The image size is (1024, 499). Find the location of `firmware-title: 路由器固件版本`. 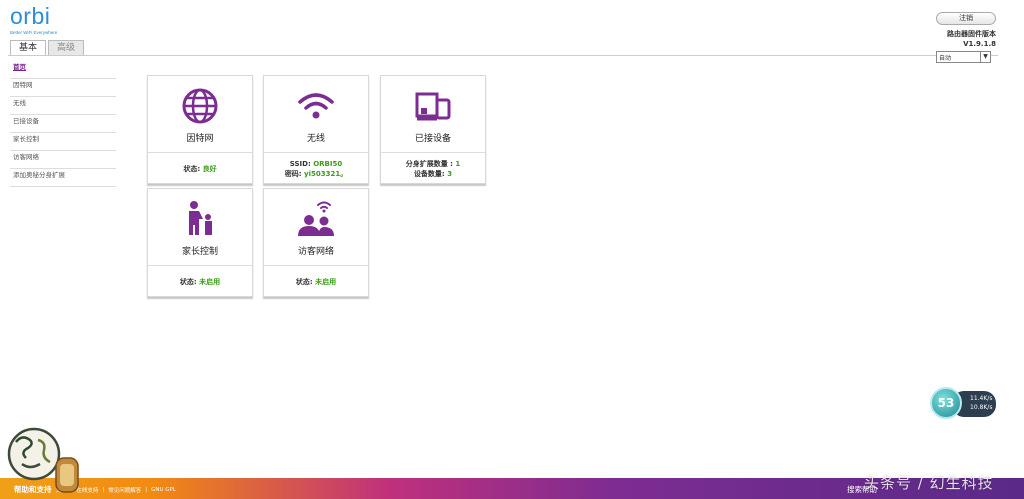

firmware-title: 路由器固件版本 is located at coordinates (971, 34).